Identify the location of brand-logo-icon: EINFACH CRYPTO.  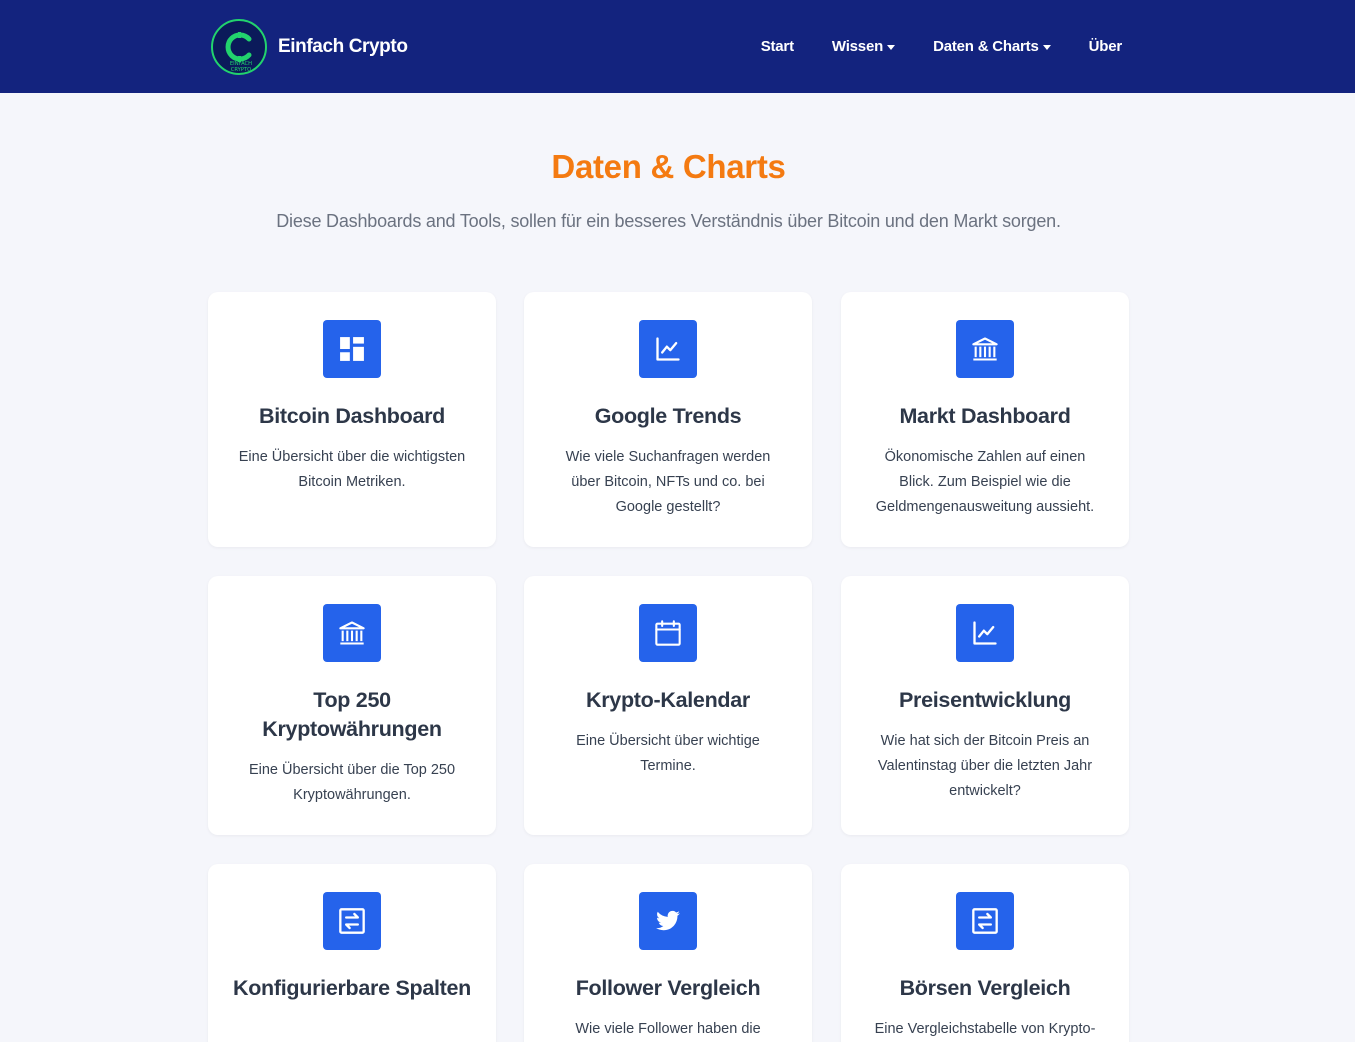
(239, 46).